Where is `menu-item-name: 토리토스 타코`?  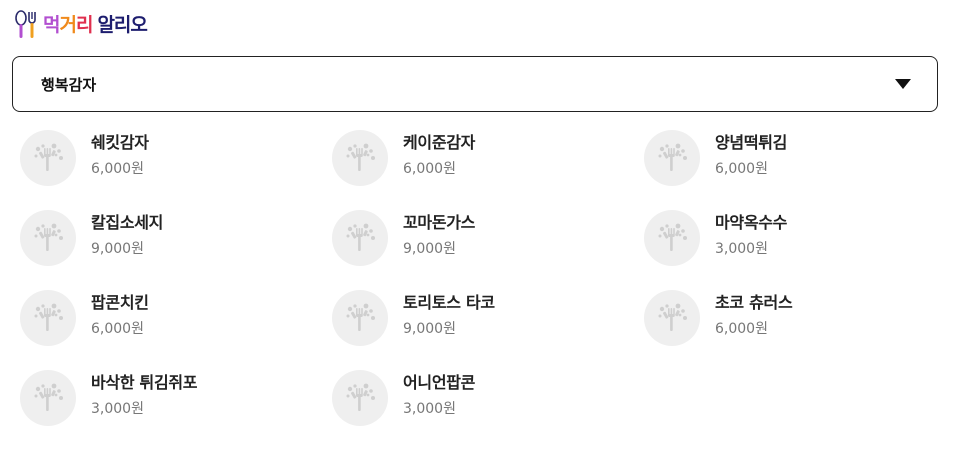 menu-item-name: 토리토스 타코 is located at coordinates (449, 302).